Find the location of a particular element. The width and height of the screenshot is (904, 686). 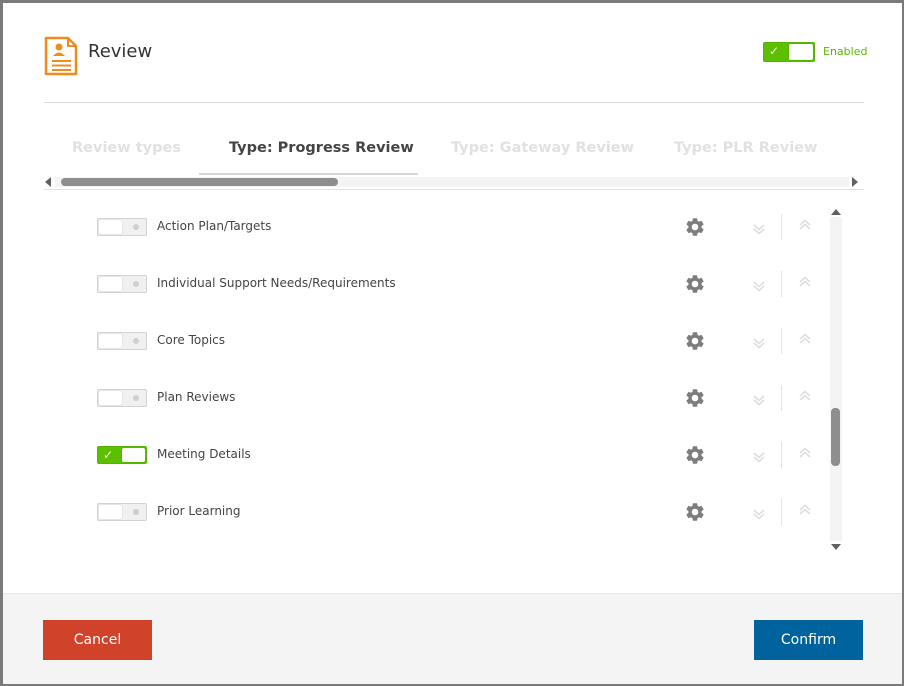

enabled-toggle: ✓ is located at coordinates (789, 52).